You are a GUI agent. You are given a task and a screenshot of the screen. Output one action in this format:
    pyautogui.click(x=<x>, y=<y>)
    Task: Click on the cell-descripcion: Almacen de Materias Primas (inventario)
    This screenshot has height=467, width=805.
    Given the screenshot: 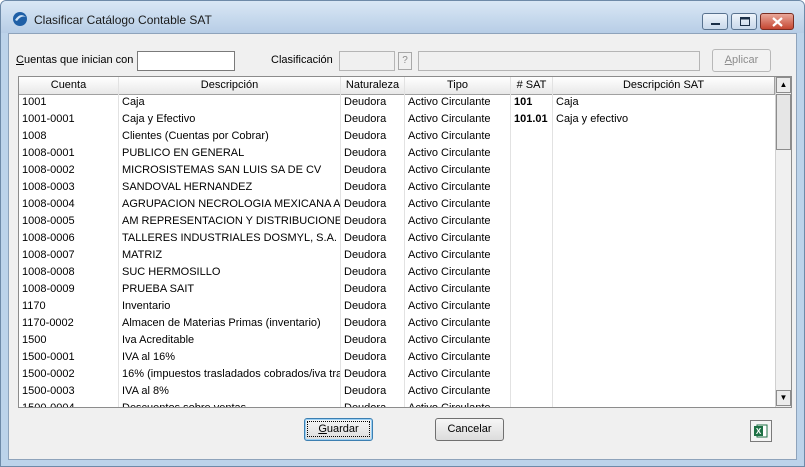 What is the action you would take?
    pyautogui.click(x=221, y=323)
    